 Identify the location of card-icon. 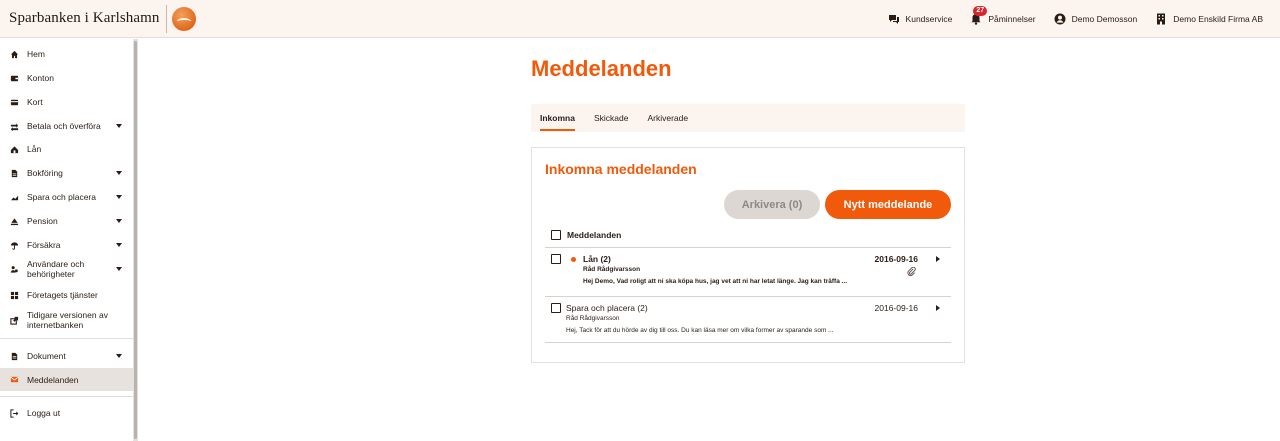
(14, 102).